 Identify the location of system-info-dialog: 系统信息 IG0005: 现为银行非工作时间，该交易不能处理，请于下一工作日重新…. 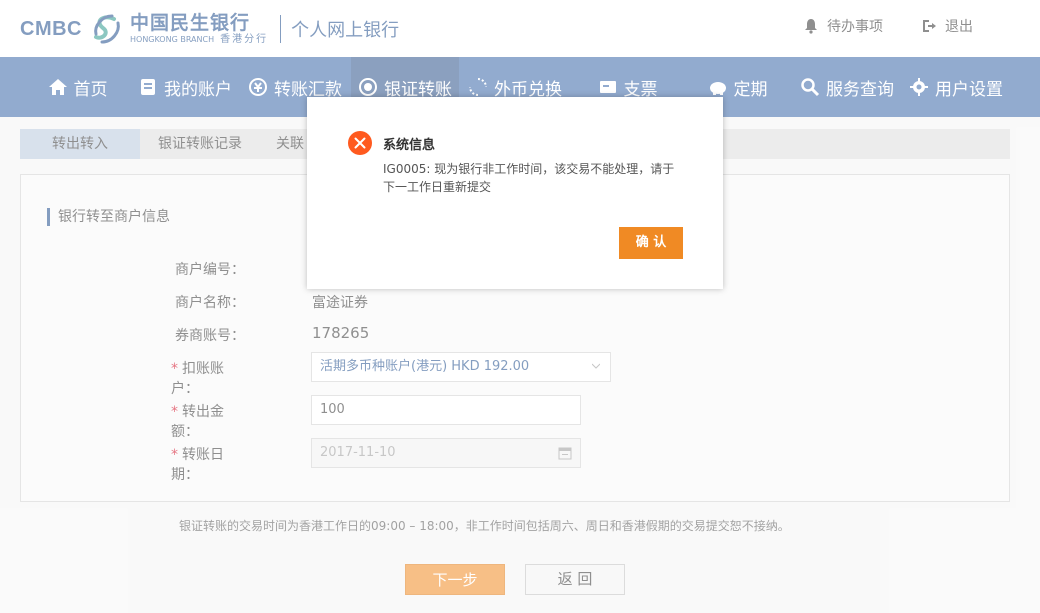
(515, 193).